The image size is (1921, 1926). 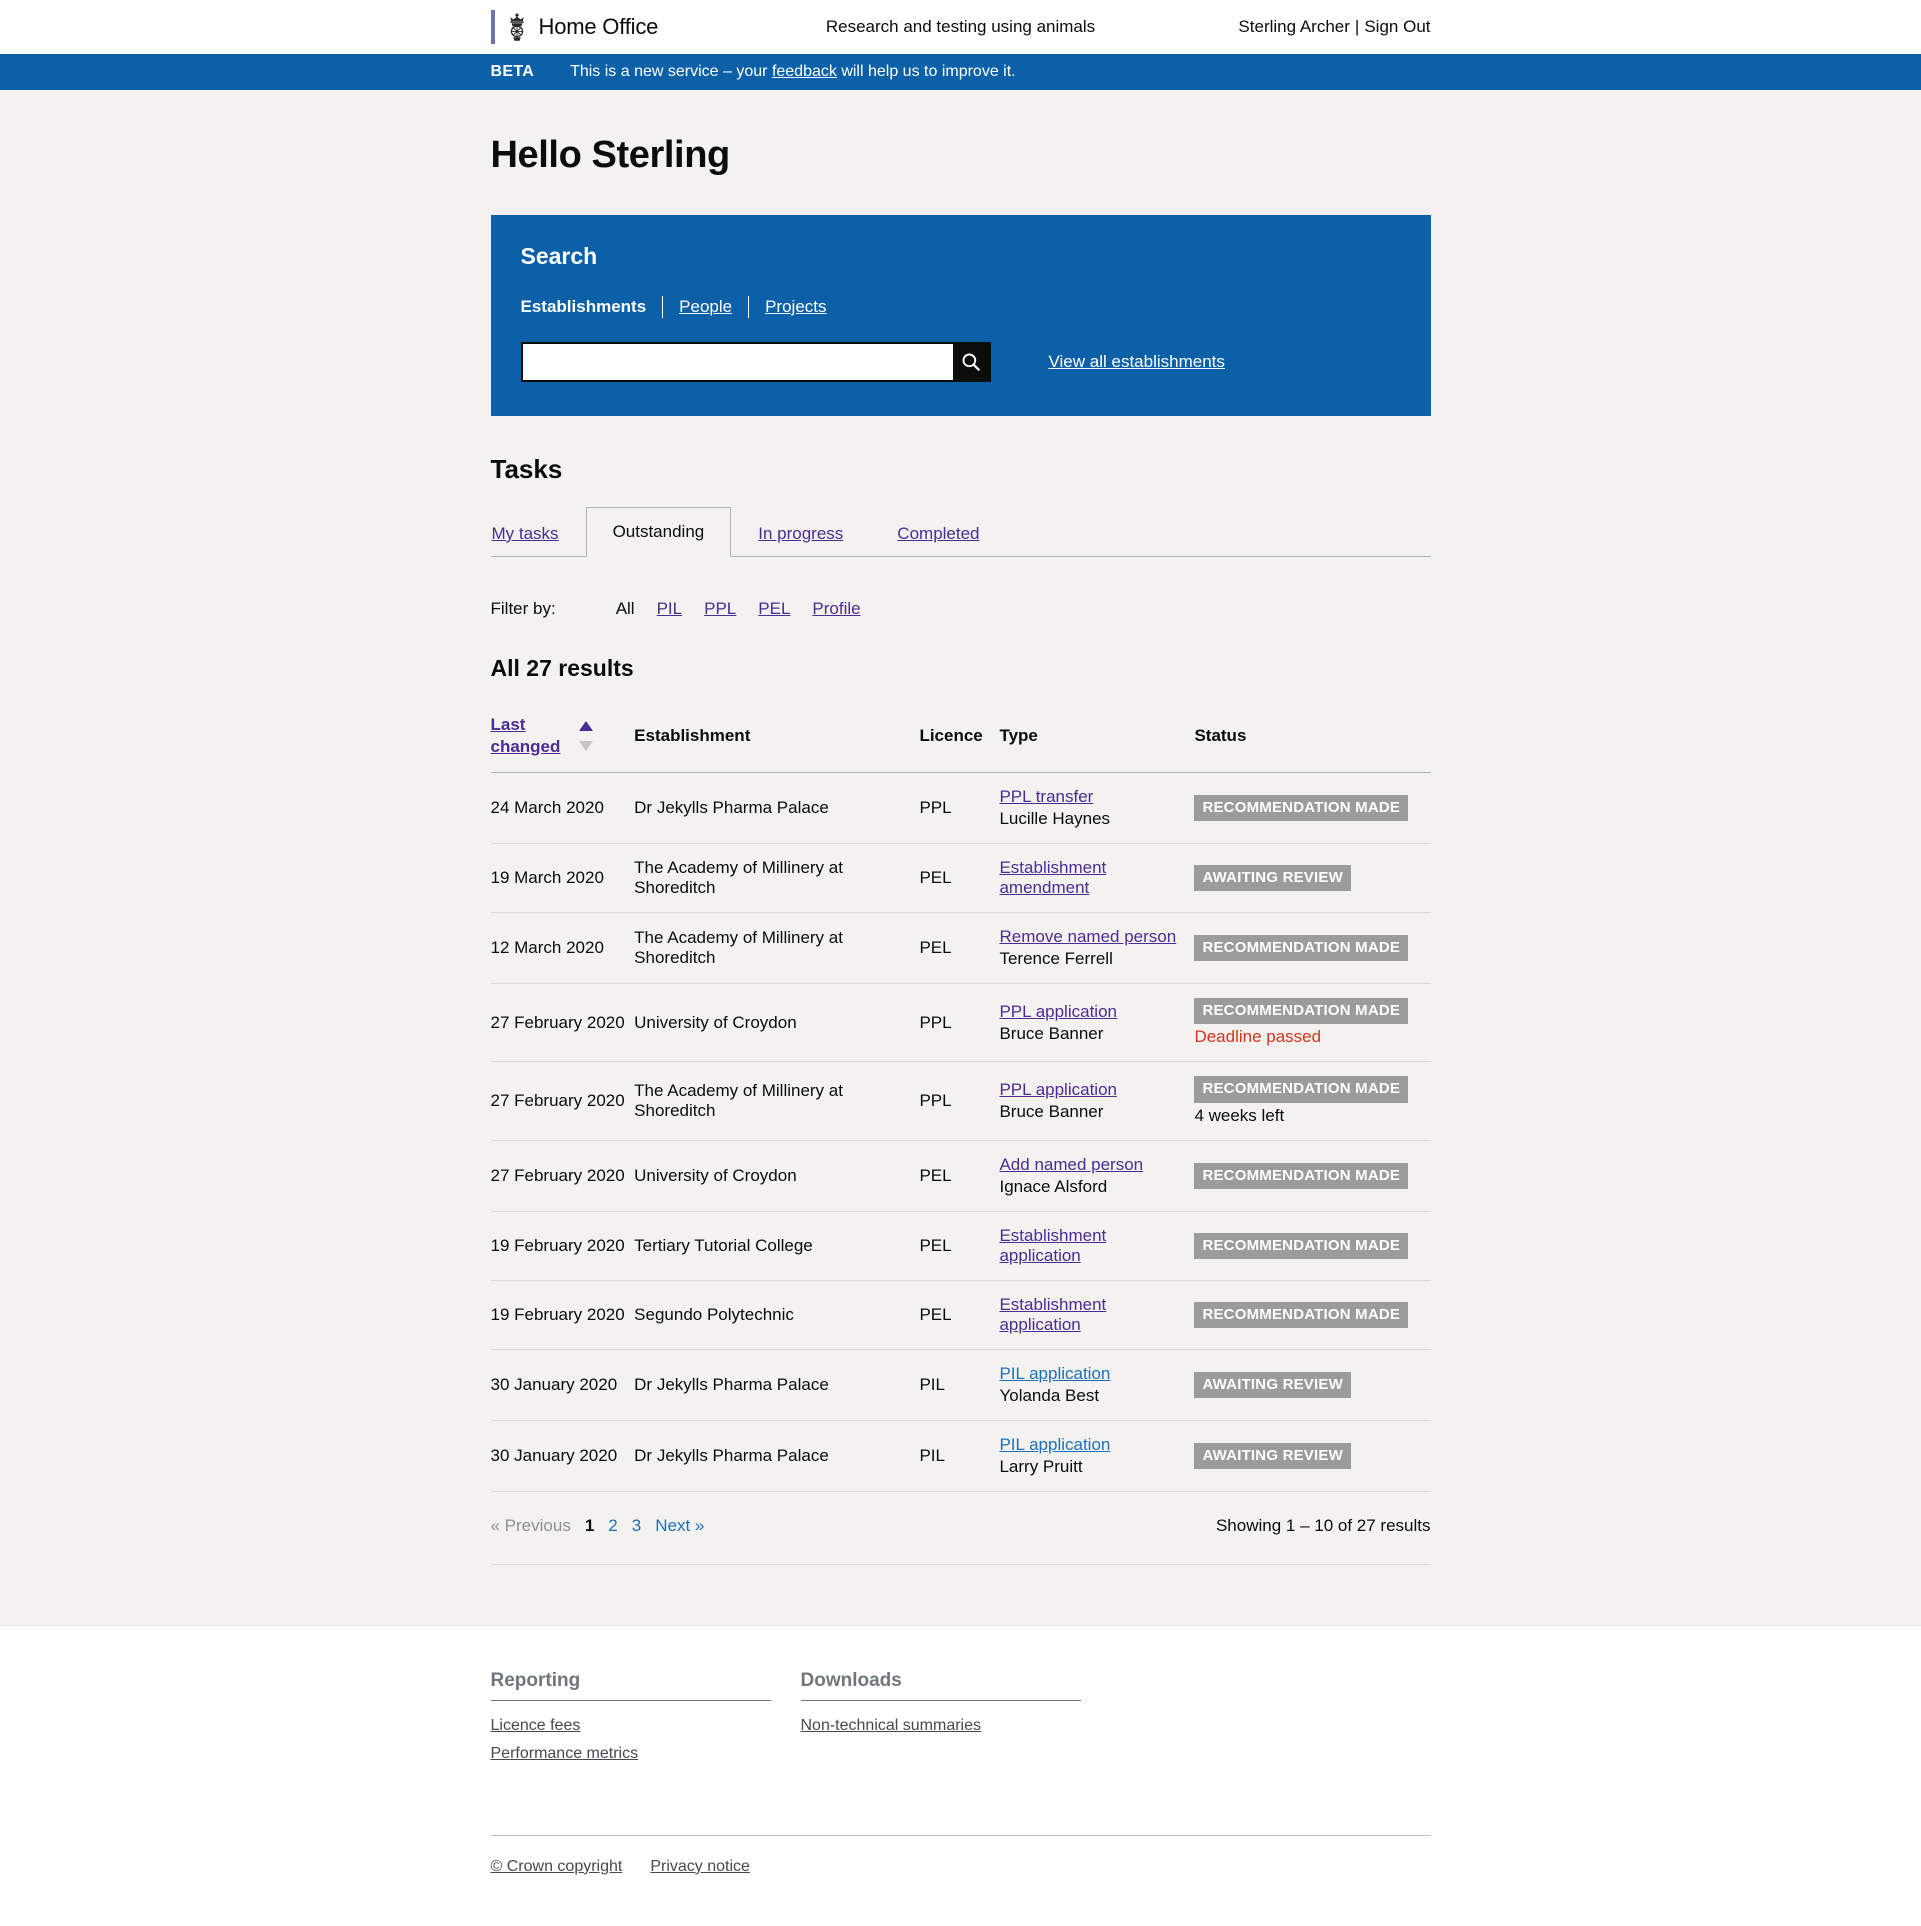 What do you see at coordinates (1091, 878) in the screenshot?
I see `task-type-link: Establishment amendment` at bounding box center [1091, 878].